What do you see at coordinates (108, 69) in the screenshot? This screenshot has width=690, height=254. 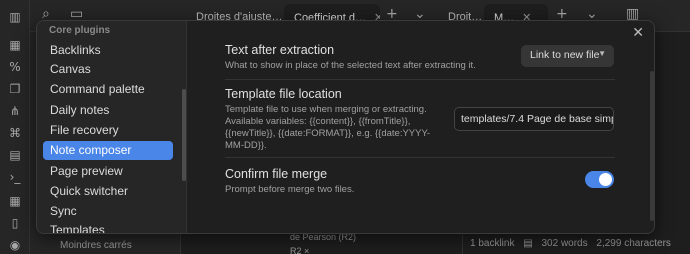 I see `sidebar-item-canvas: Canvas` at bounding box center [108, 69].